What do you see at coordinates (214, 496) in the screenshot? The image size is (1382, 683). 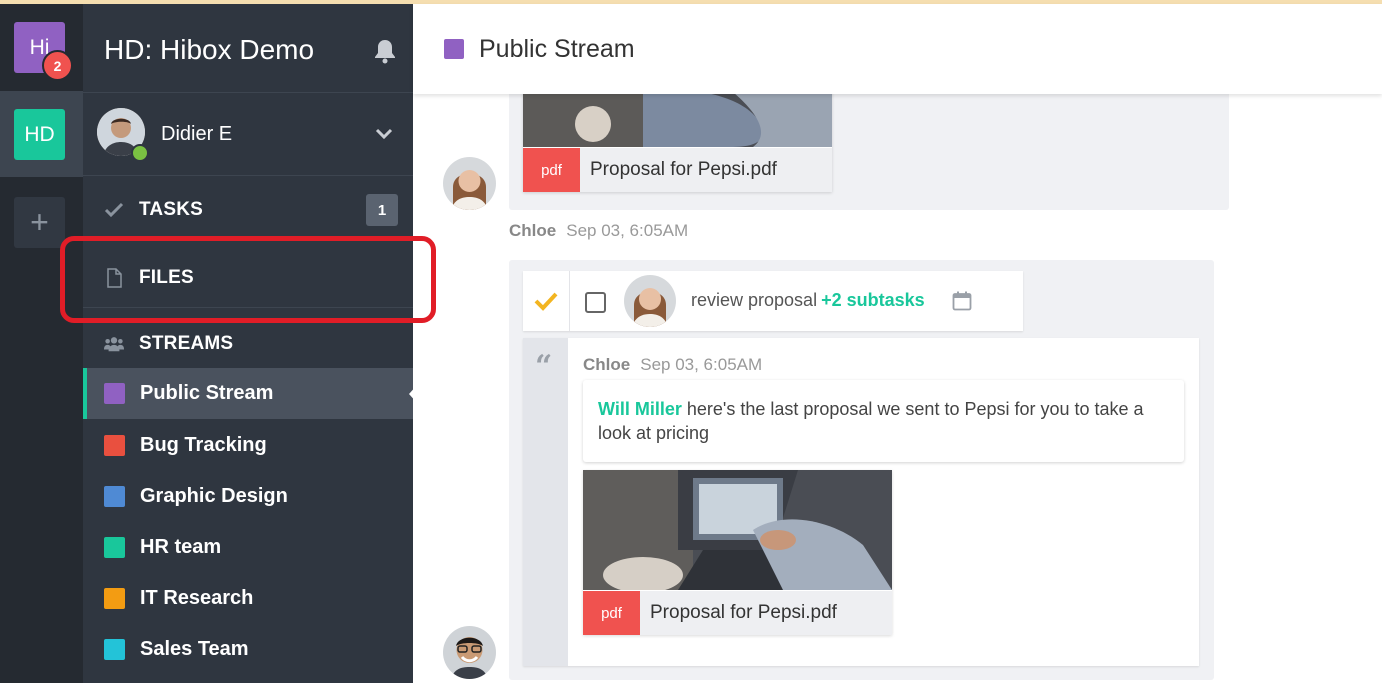 I see `stream-label: Graphic Design` at bounding box center [214, 496].